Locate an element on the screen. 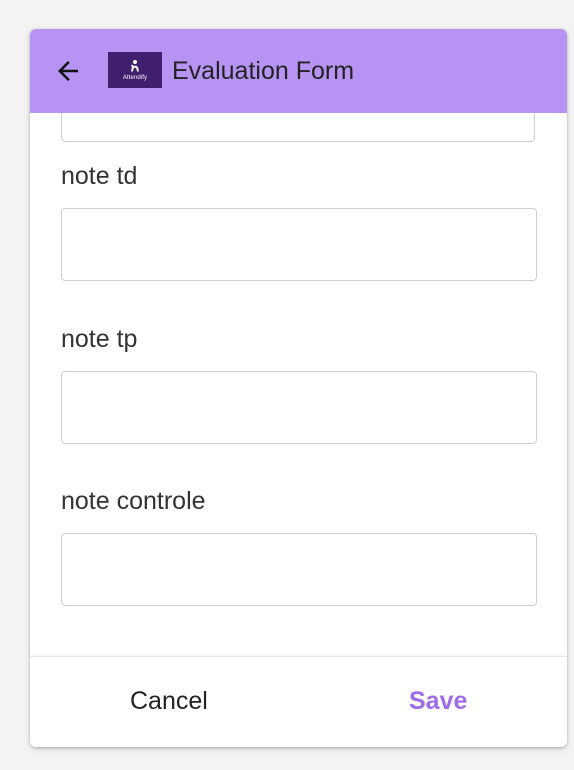 The height and width of the screenshot is (770, 574). note-tp-label: note tp is located at coordinates (99, 339).